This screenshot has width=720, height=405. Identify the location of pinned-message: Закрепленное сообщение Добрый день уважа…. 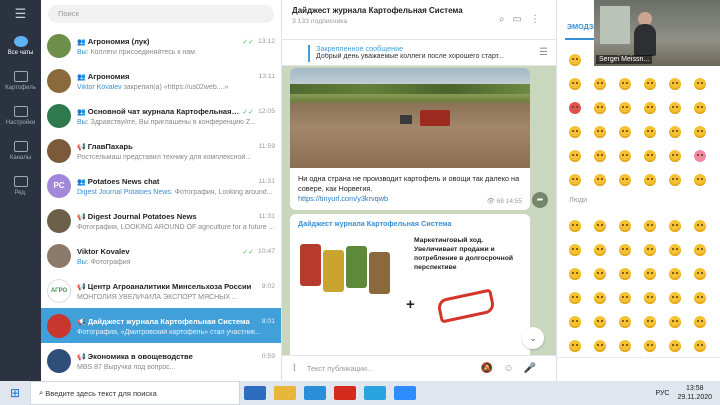
(419, 53).